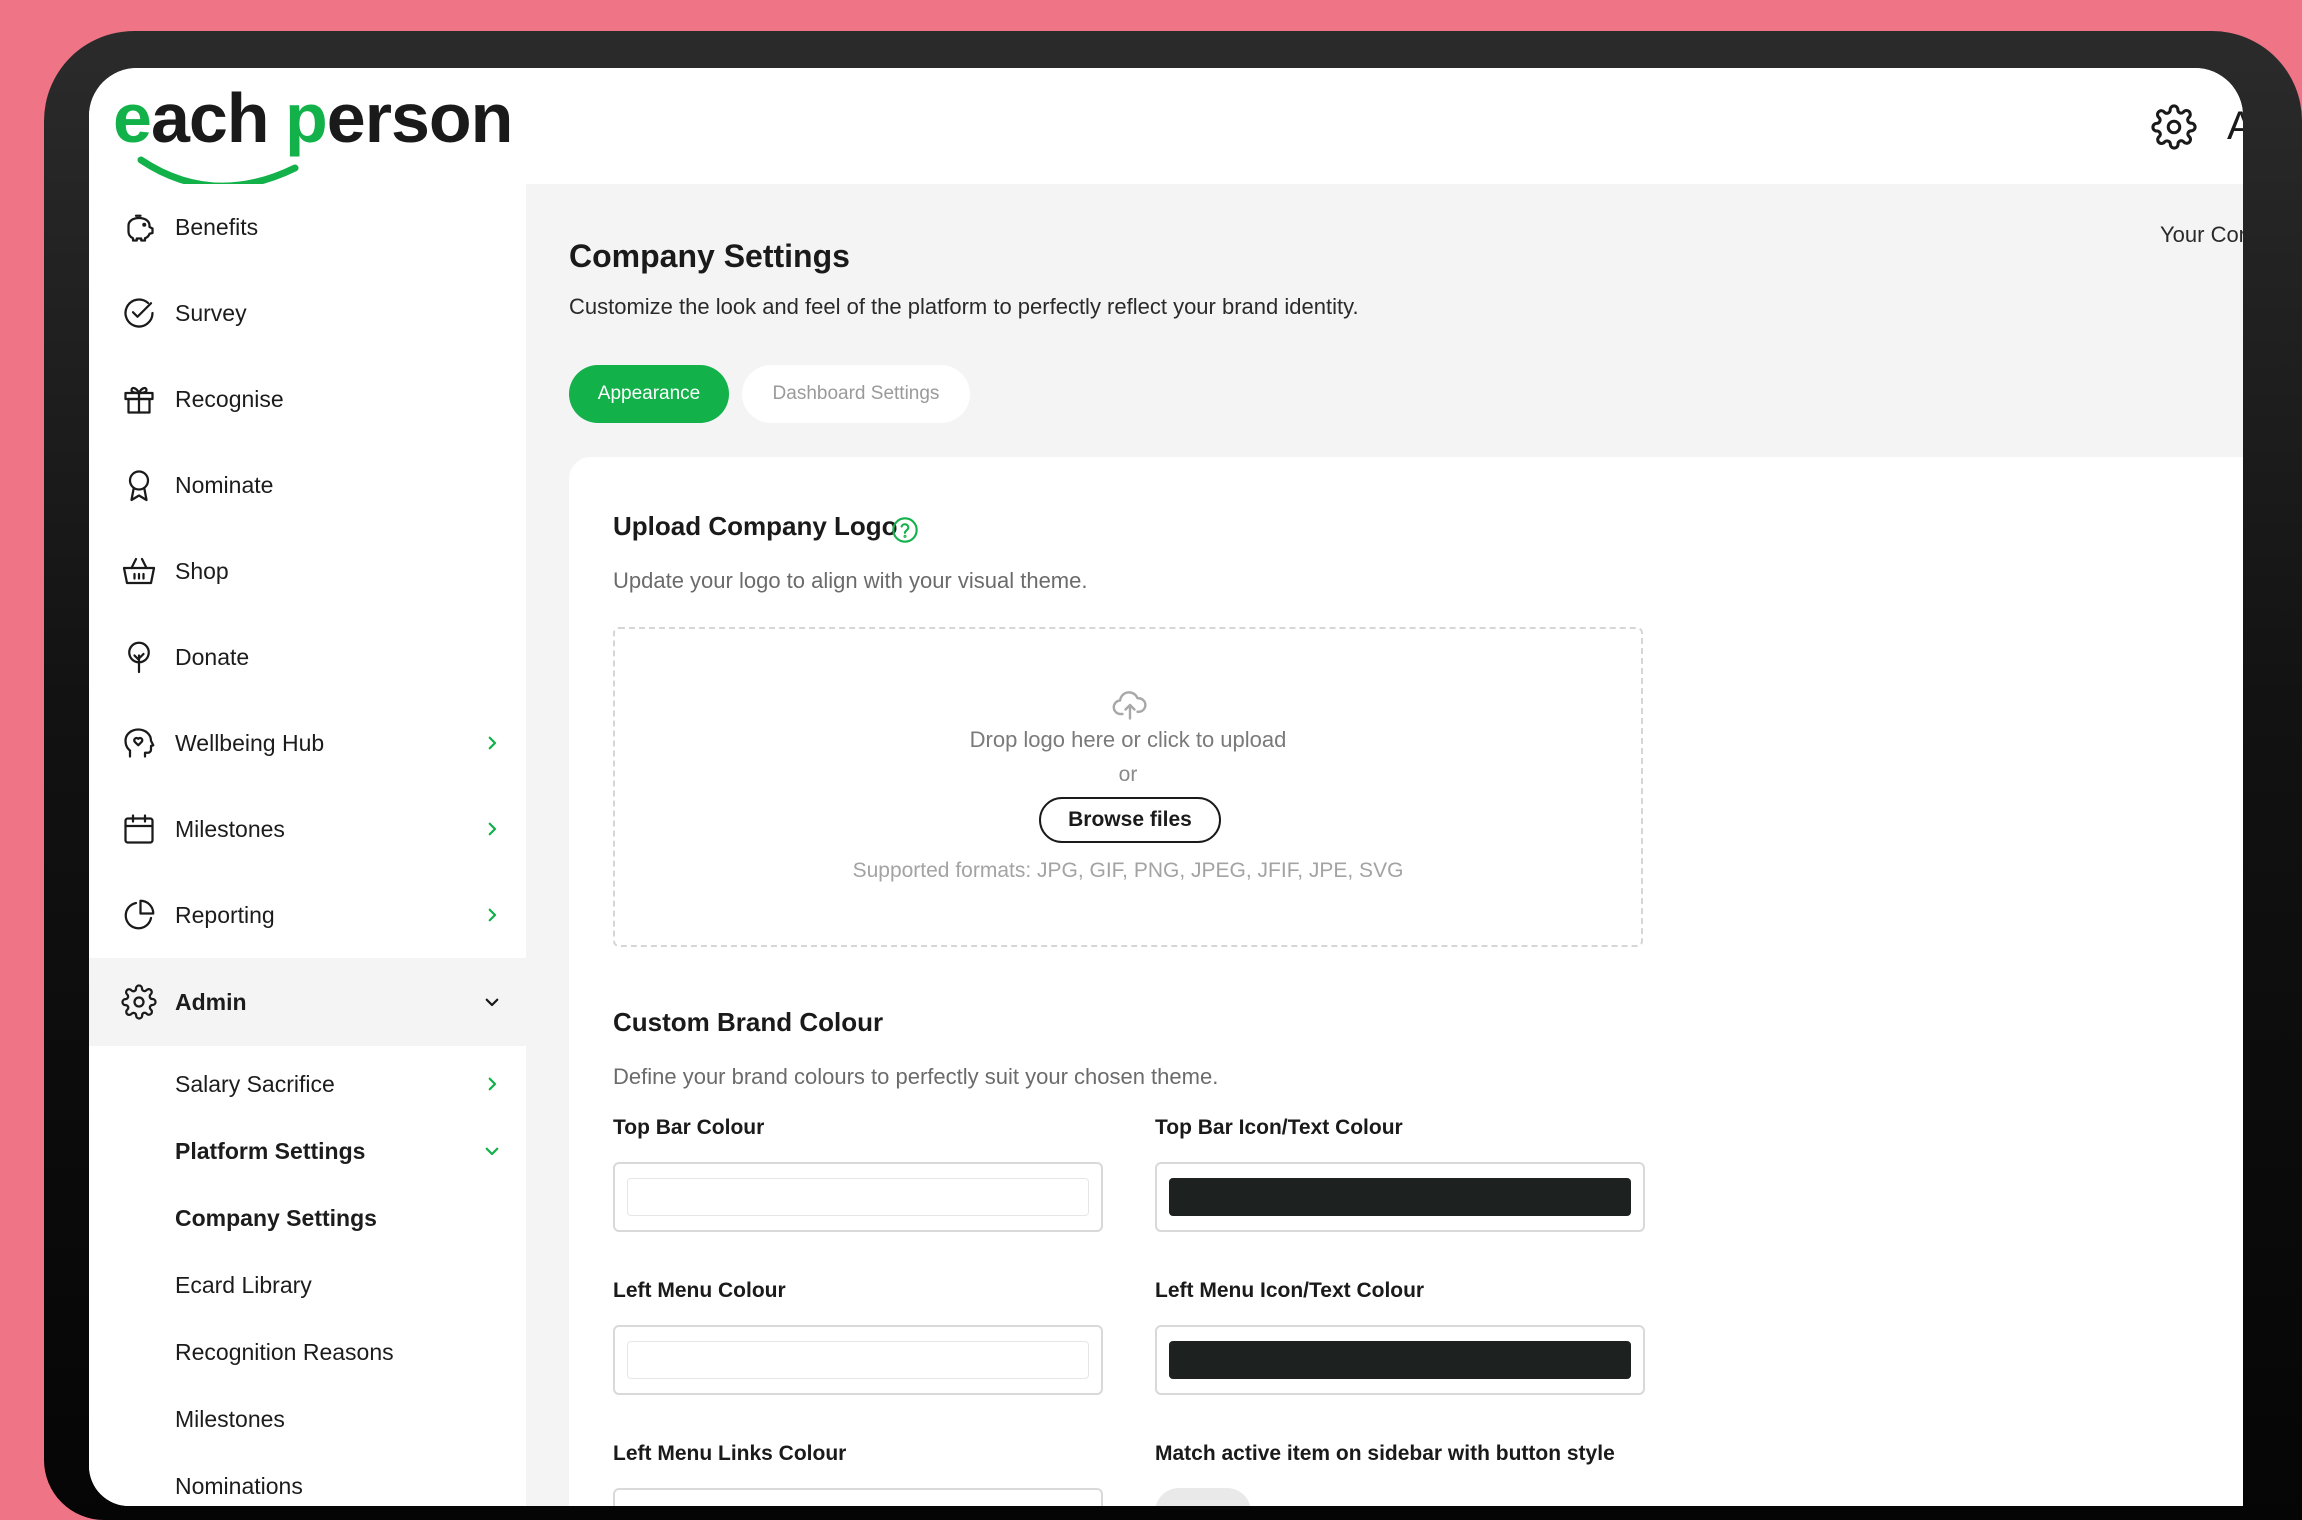 This screenshot has width=2302, height=1520. Describe the element at coordinates (202, 570) in the screenshot. I see `sidebar-item-label: Shop` at that location.